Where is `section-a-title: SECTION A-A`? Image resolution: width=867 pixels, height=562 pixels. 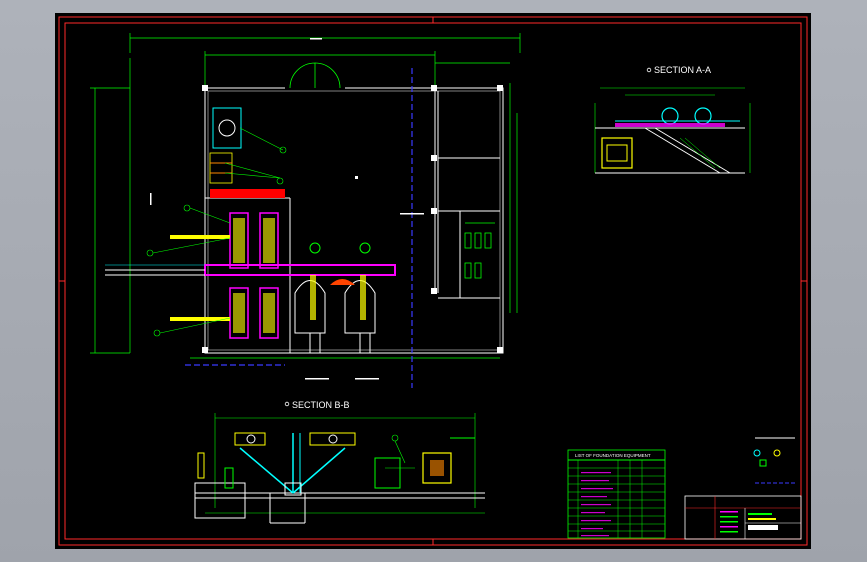
section-a-title: SECTION A-A is located at coordinates (682, 70).